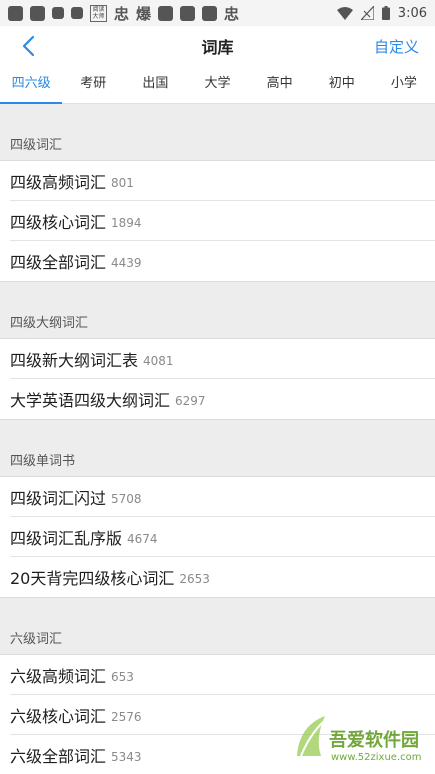 The width and height of the screenshot is (435, 774). I want to click on wordbook-name: 四级词汇闪过, so click(58, 498).